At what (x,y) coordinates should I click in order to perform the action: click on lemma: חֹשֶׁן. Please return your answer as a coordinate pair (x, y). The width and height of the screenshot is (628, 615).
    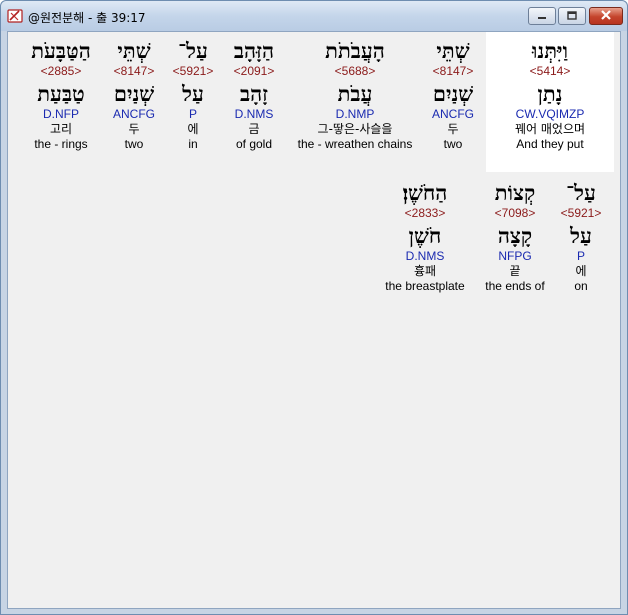
    Looking at the image, I should click on (425, 235).